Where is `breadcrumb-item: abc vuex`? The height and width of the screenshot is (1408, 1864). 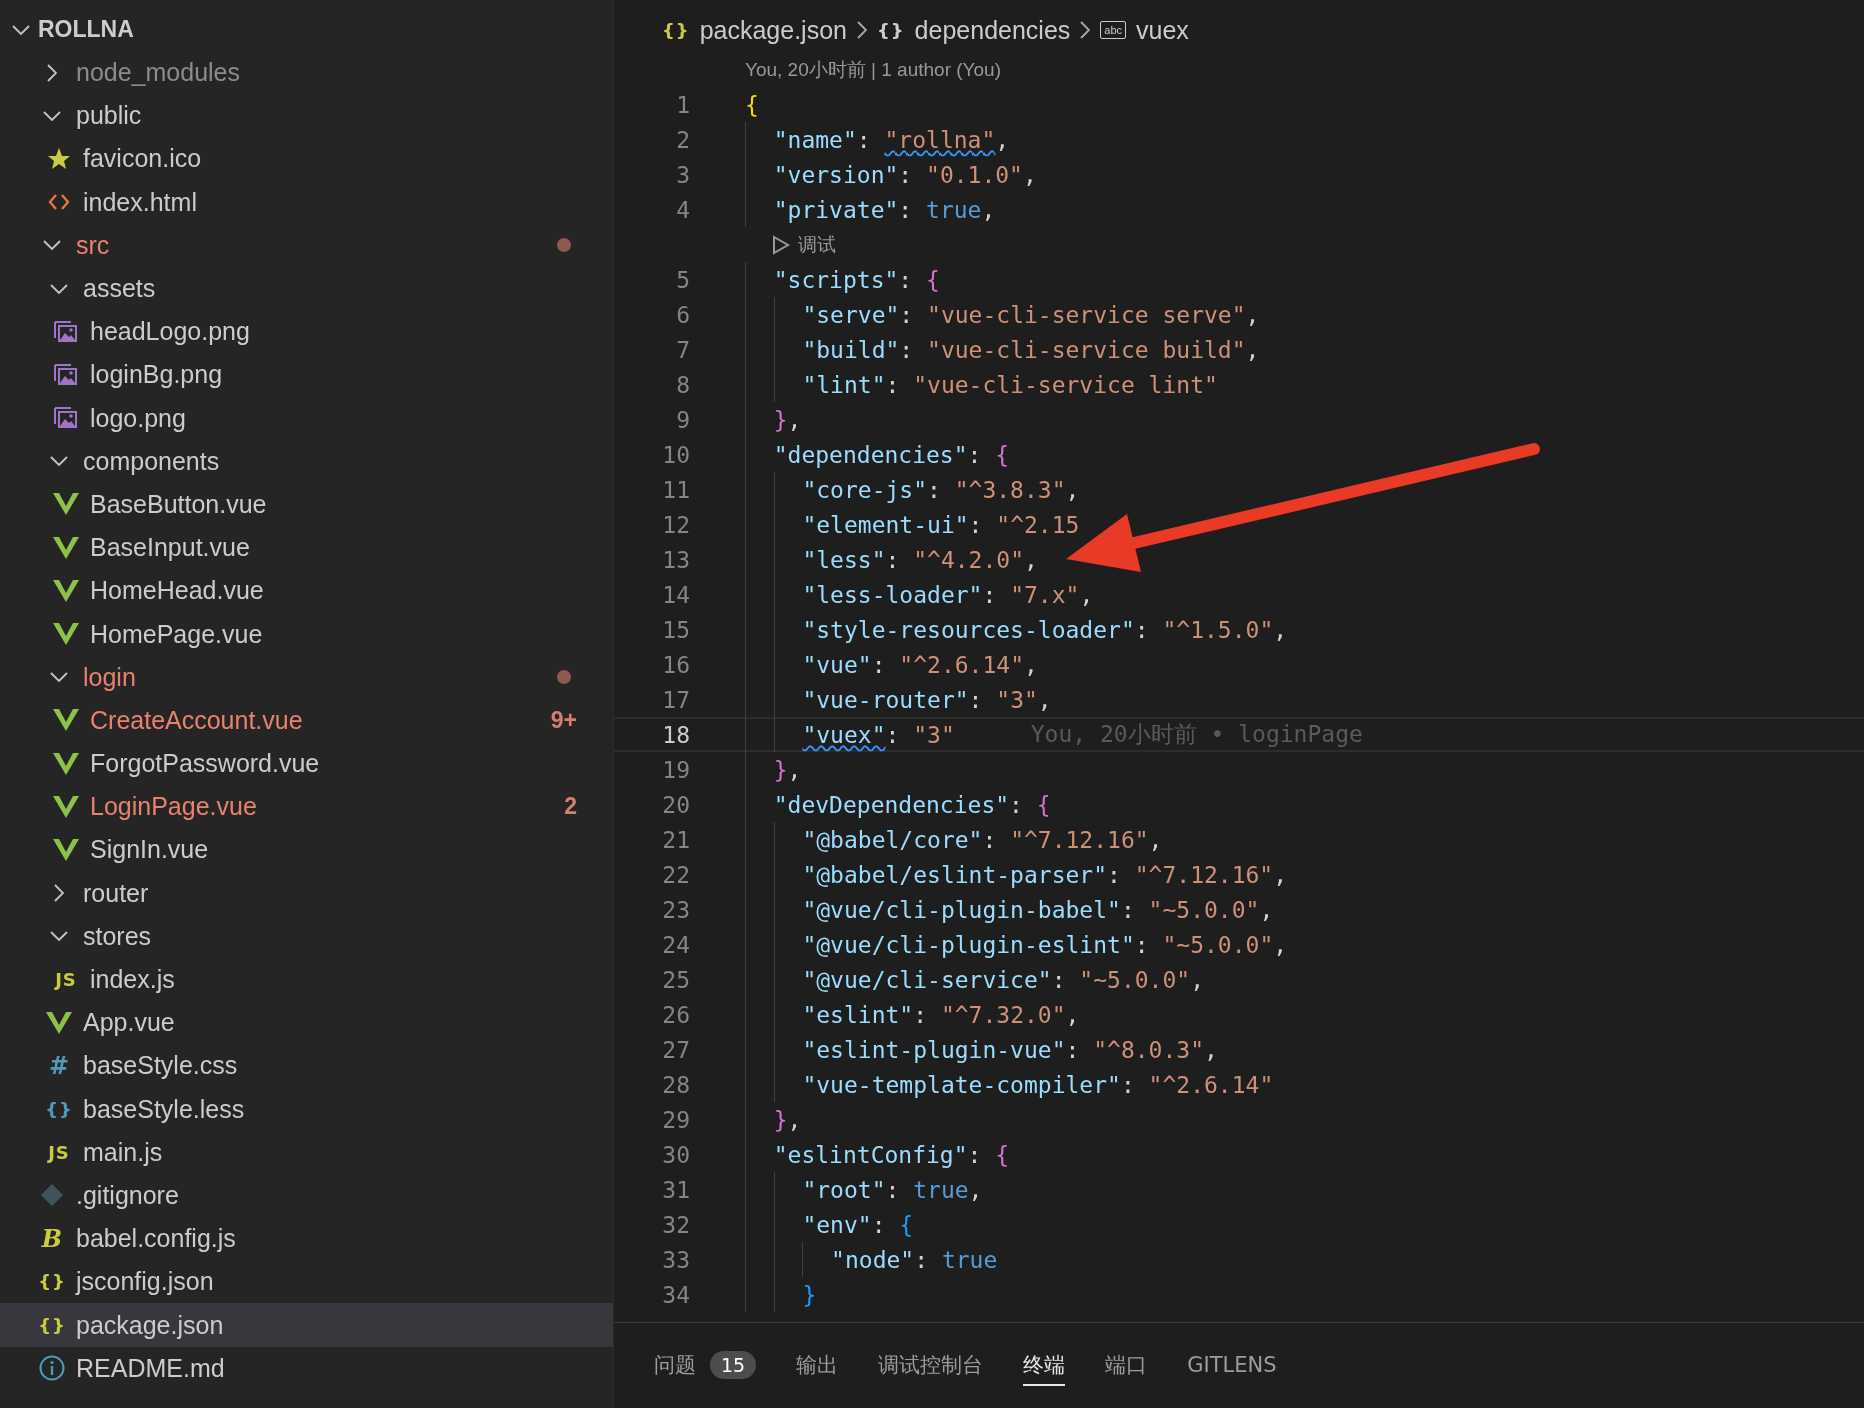 breadcrumb-item: abc vuex is located at coordinates (1144, 30).